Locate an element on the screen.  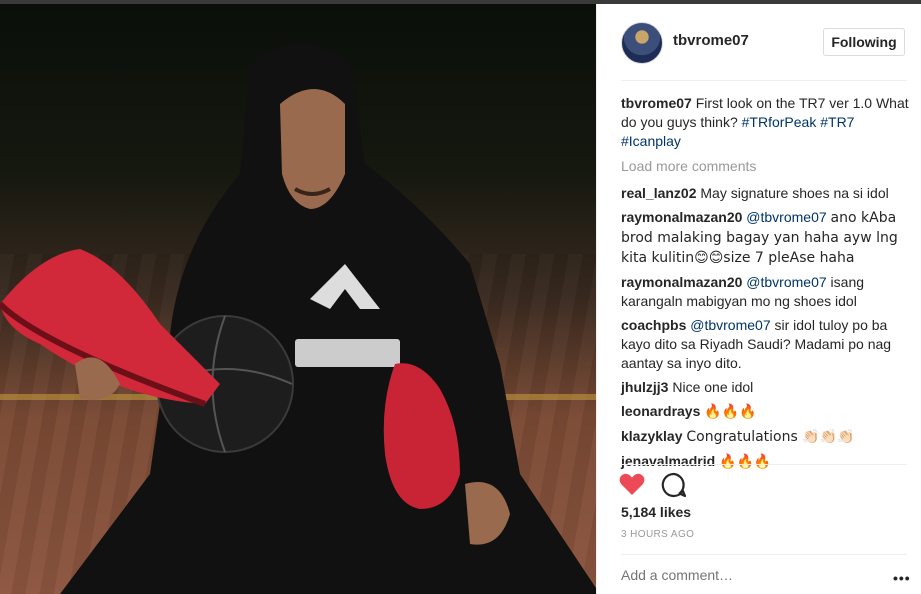
caption-username: tbvrome07 is located at coordinates (656, 103).